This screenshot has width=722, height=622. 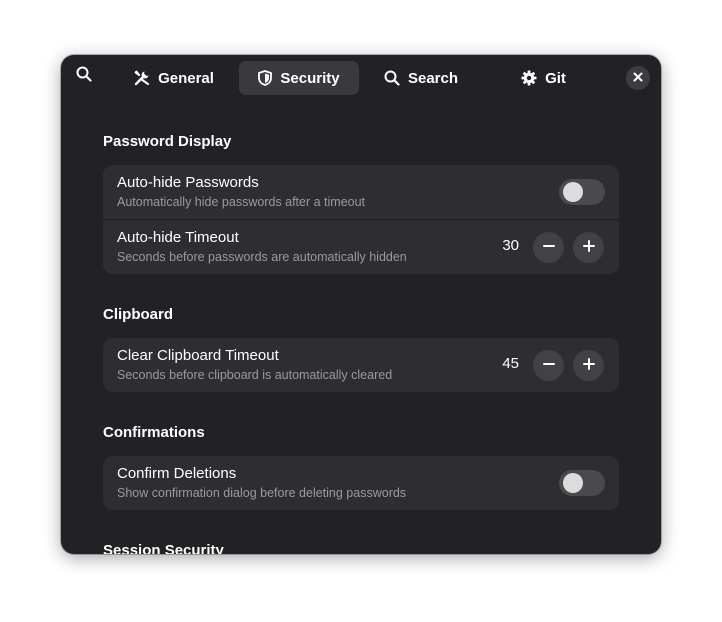 I want to click on row-title: Auto-hide Timeout, so click(x=178, y=237).